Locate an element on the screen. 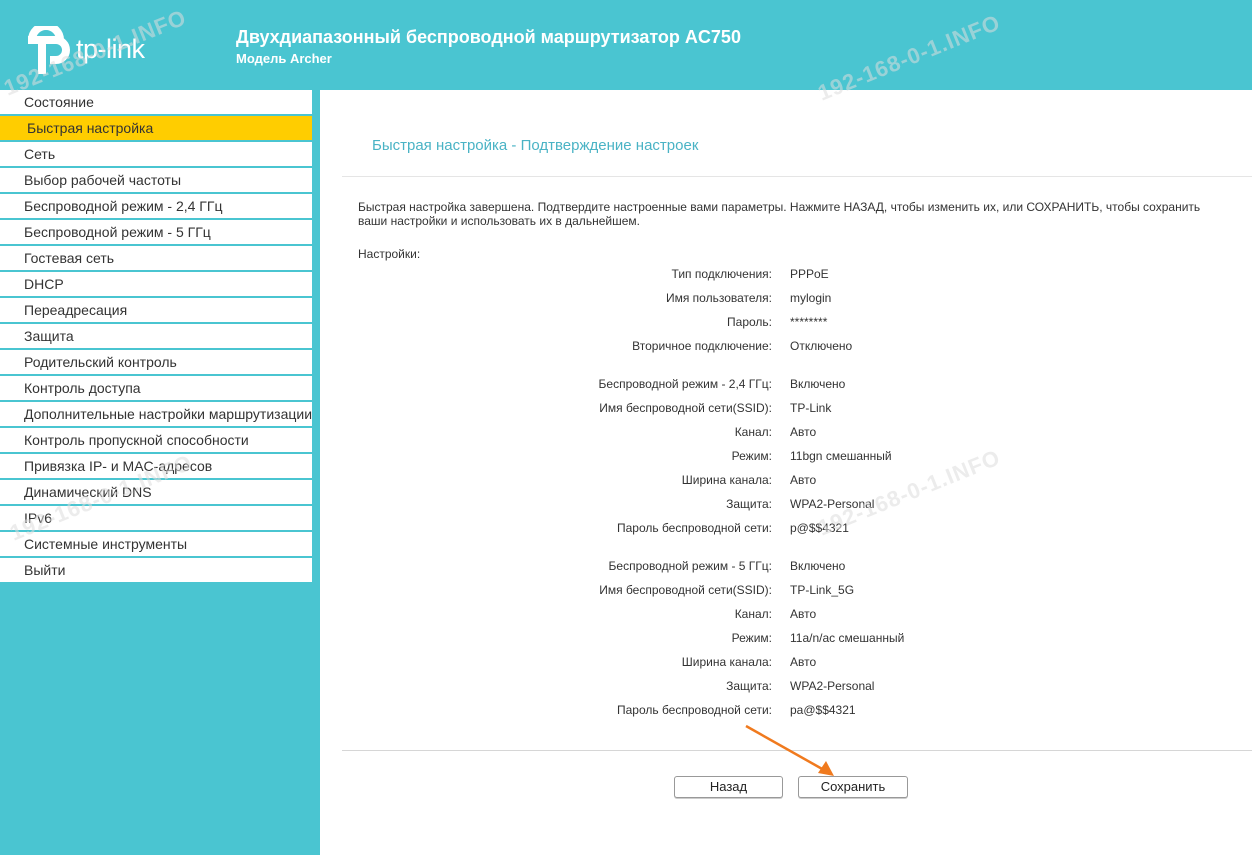 Image resolution: width=1252 pixels, height=855 pixels. setting-value: TP-Link_5G is located at coordinates (822, 590).